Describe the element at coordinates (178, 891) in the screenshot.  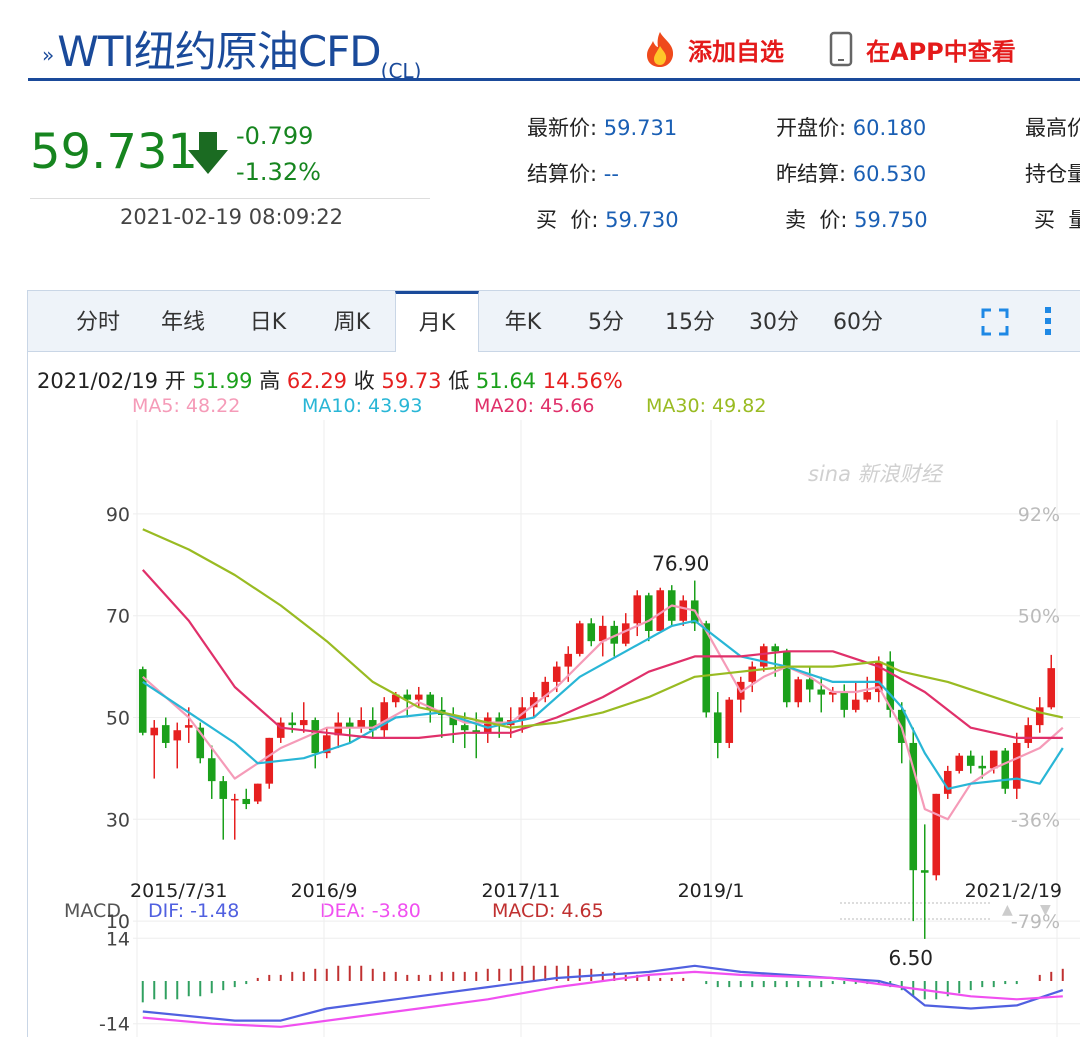
I see `x-tick-label: 2015/7/31` at that location.